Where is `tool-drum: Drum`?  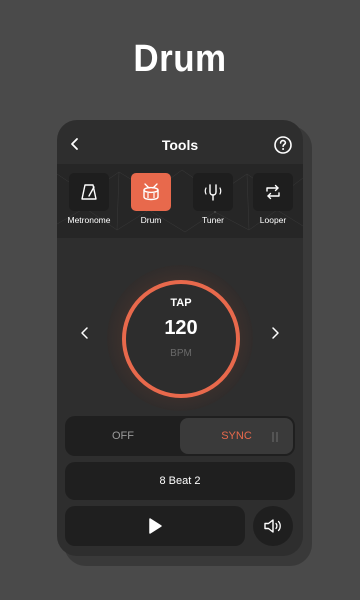
tool-drum: Drum is located at coordinates (151, 199).